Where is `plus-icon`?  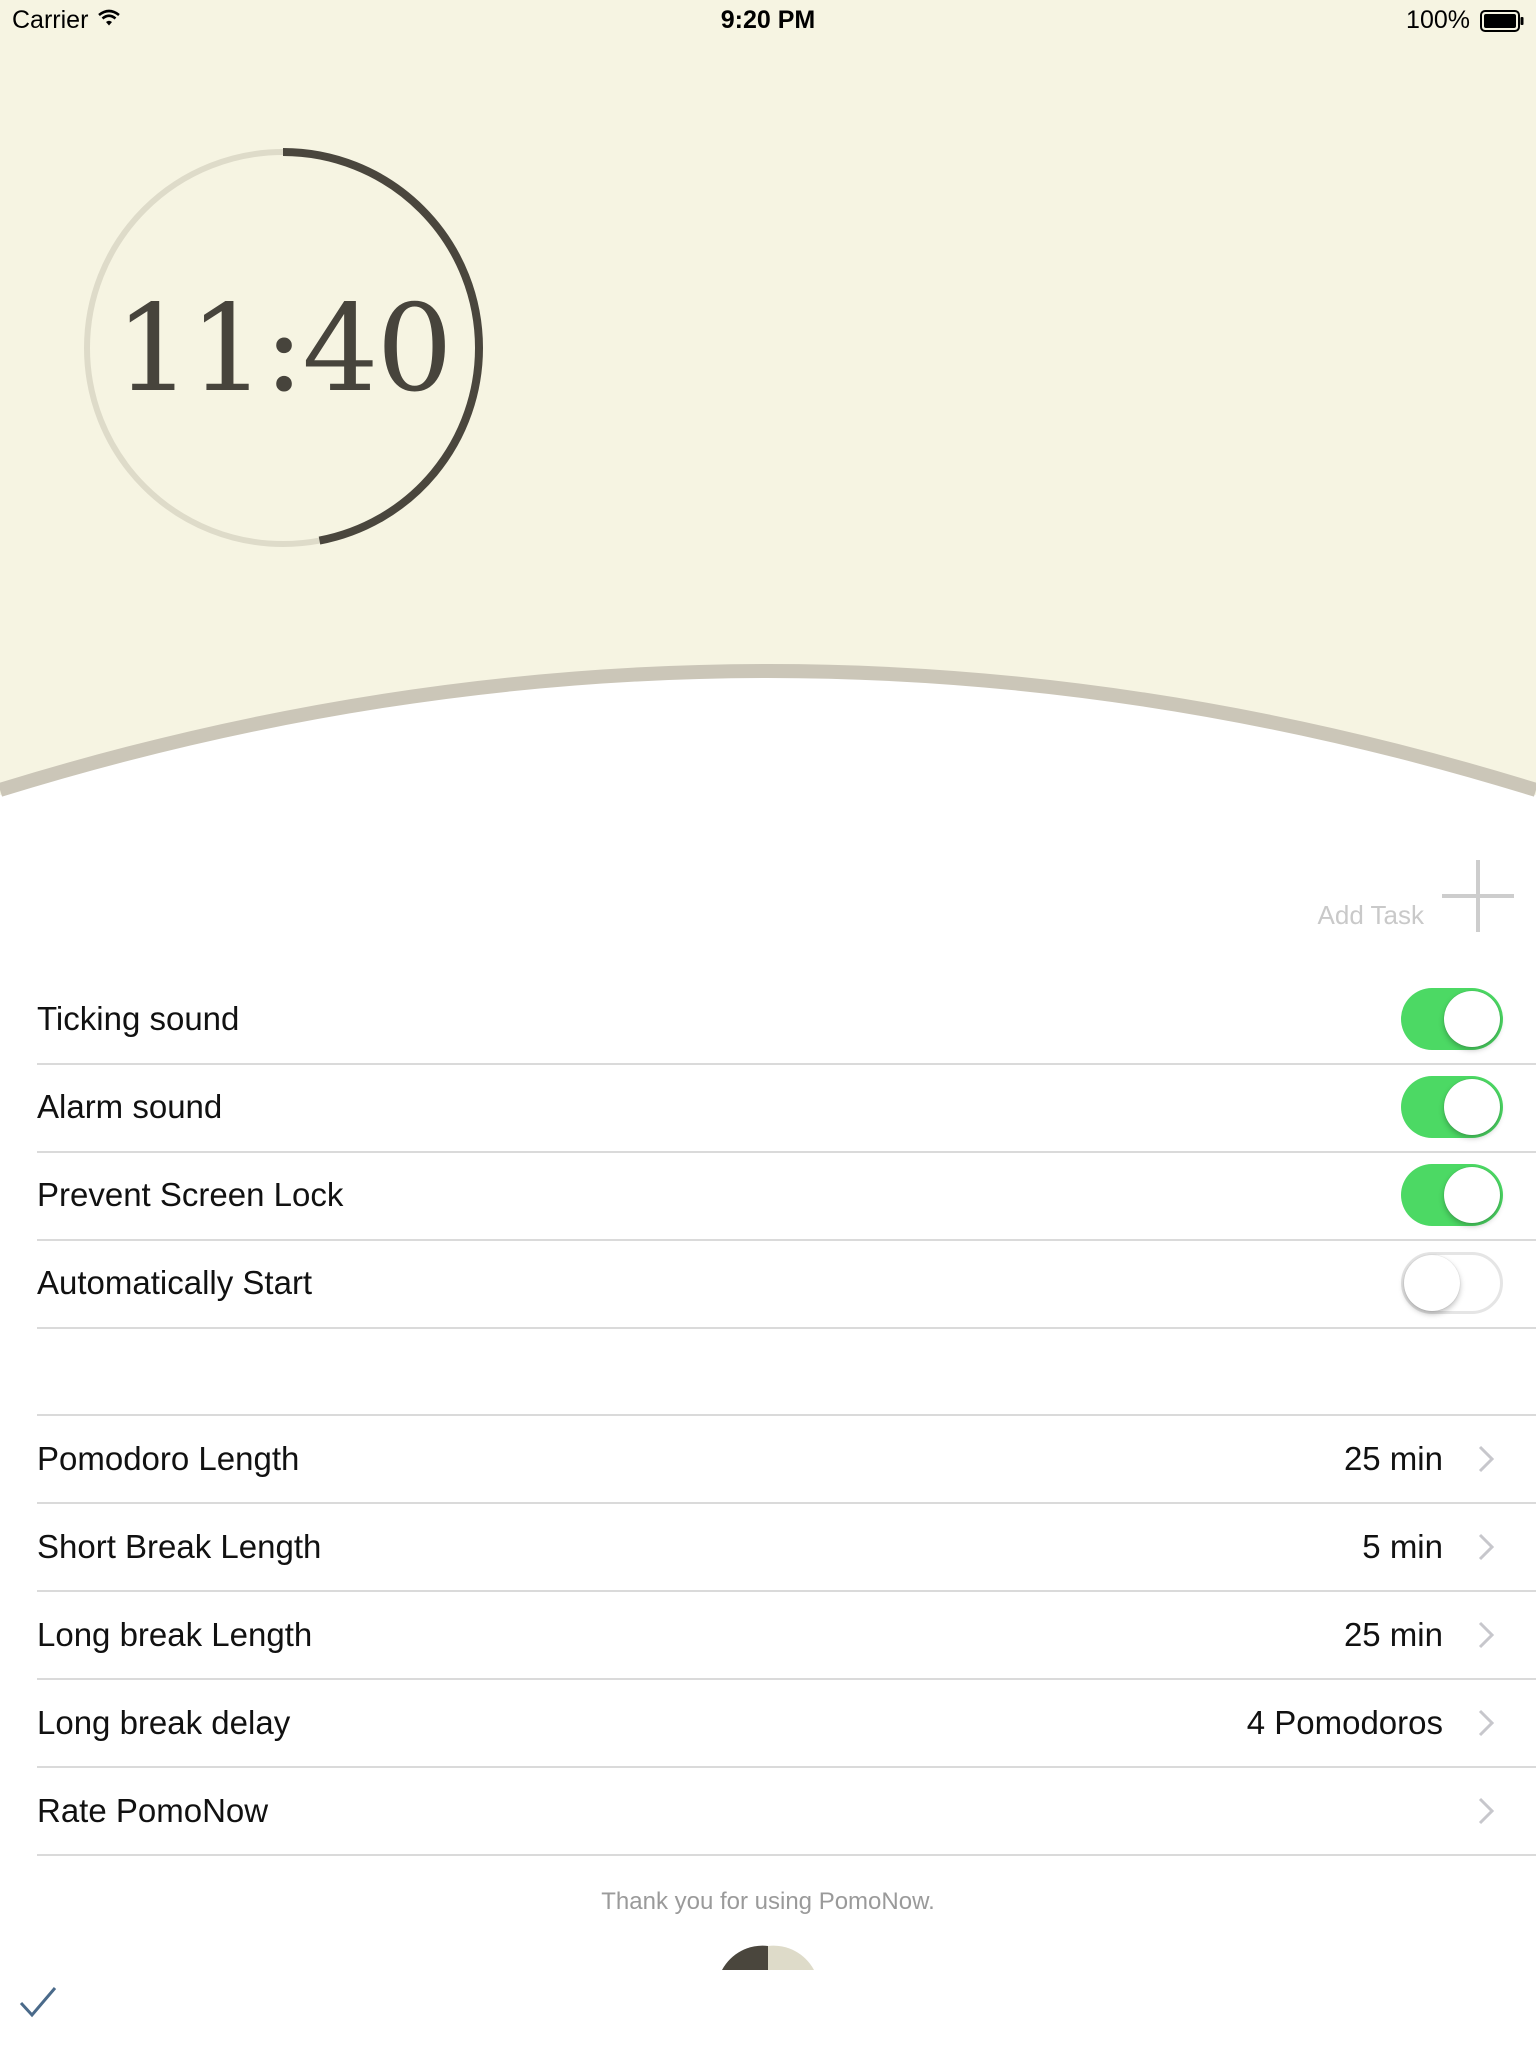
plus-icon is located at coordinates (1478, 896).